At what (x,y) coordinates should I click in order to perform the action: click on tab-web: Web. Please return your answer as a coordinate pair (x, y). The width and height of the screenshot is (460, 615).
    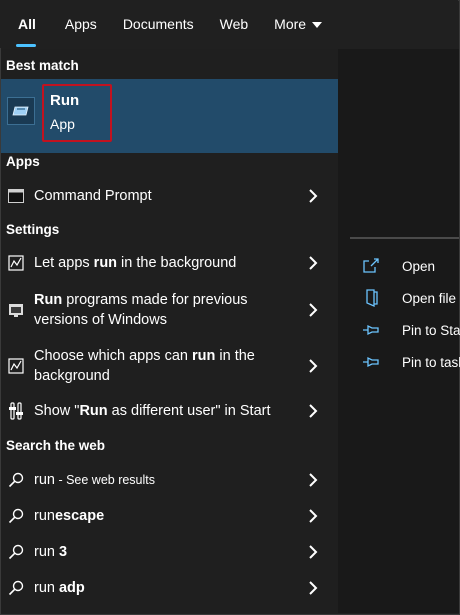
    Looking at the image, I should click on (234, 24).